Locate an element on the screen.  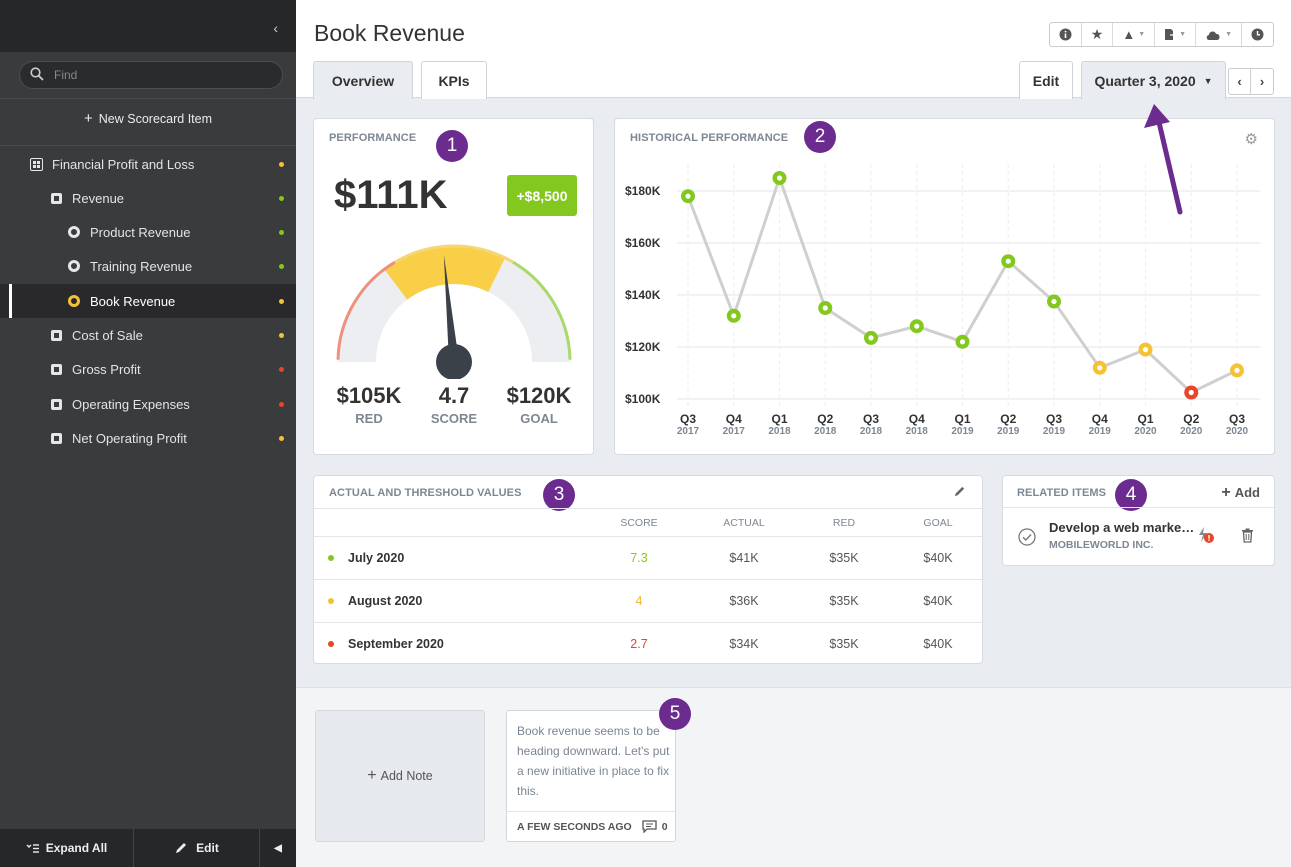
column-header-red: RED is located at coordinates (844, 522).